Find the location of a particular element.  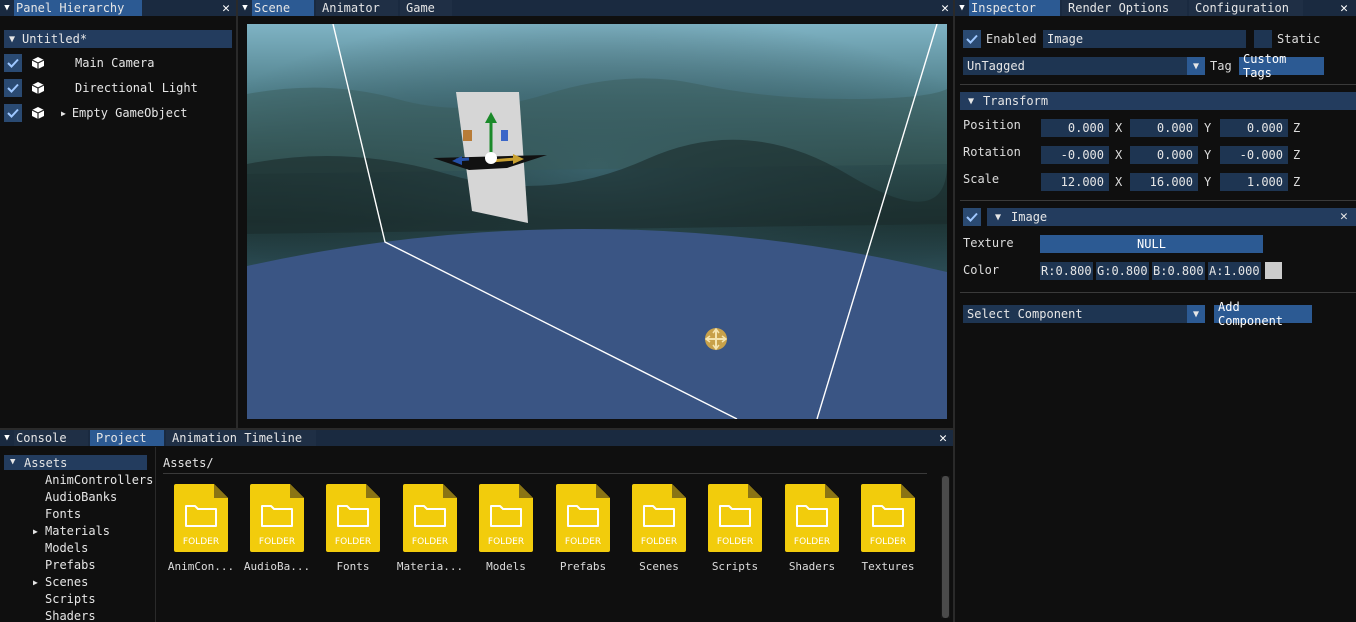

separator is located at coordinates (1158, 292).